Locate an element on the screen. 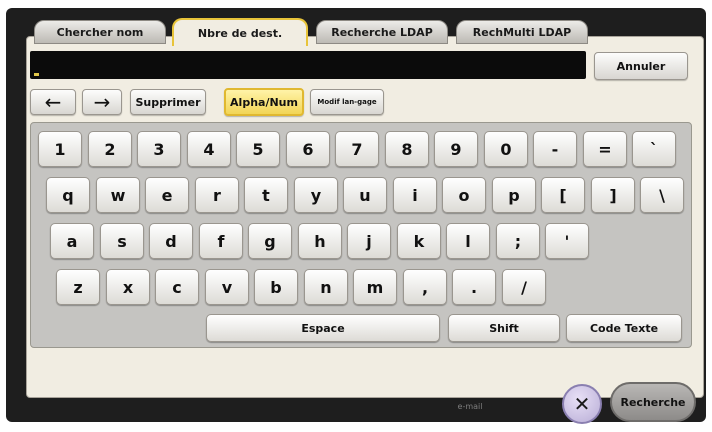 The image size is (712, 432). key-1-3: 3 is located at coordinates (159, 149).